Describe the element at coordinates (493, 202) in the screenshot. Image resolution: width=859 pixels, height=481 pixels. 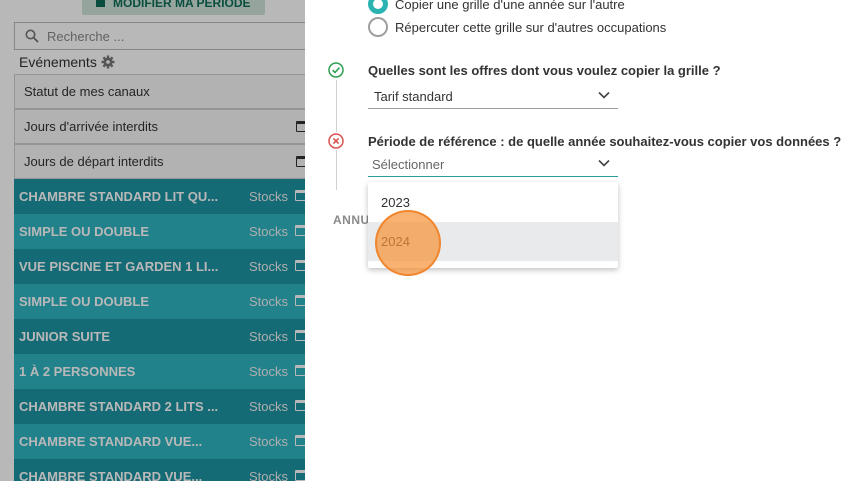
I see `dropdown-option-2023: 2023` at that location.